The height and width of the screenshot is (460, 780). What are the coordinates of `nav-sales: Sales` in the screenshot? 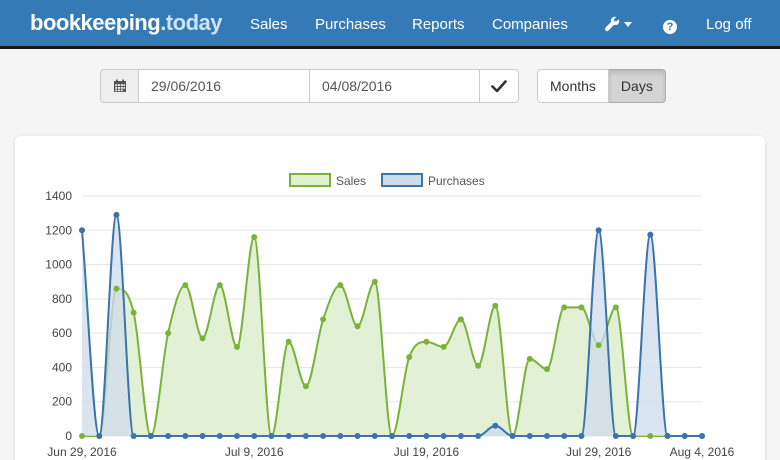 It's located at (269, 24).